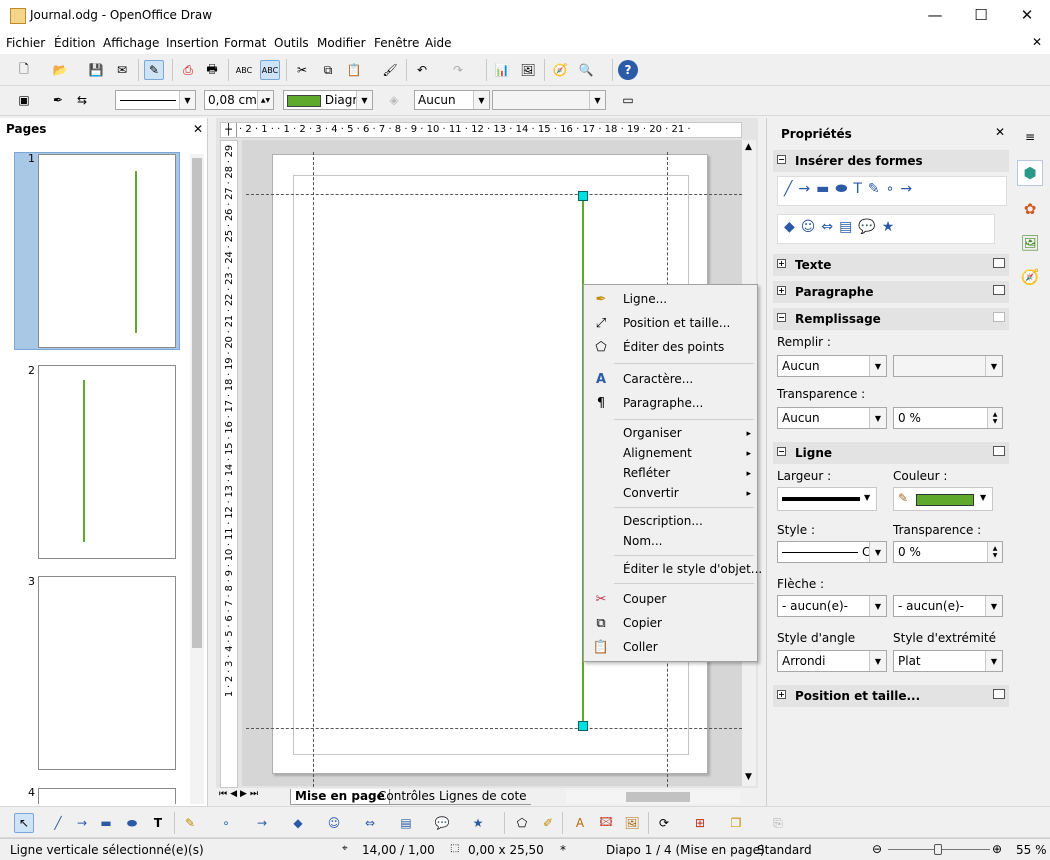 The width and height of the screenshot is (1050, 860). What do you see at coordinates (657, 453) in the screenshot?
I see `menu-item-alignement: Alignement` at bounding box center [657, 453].